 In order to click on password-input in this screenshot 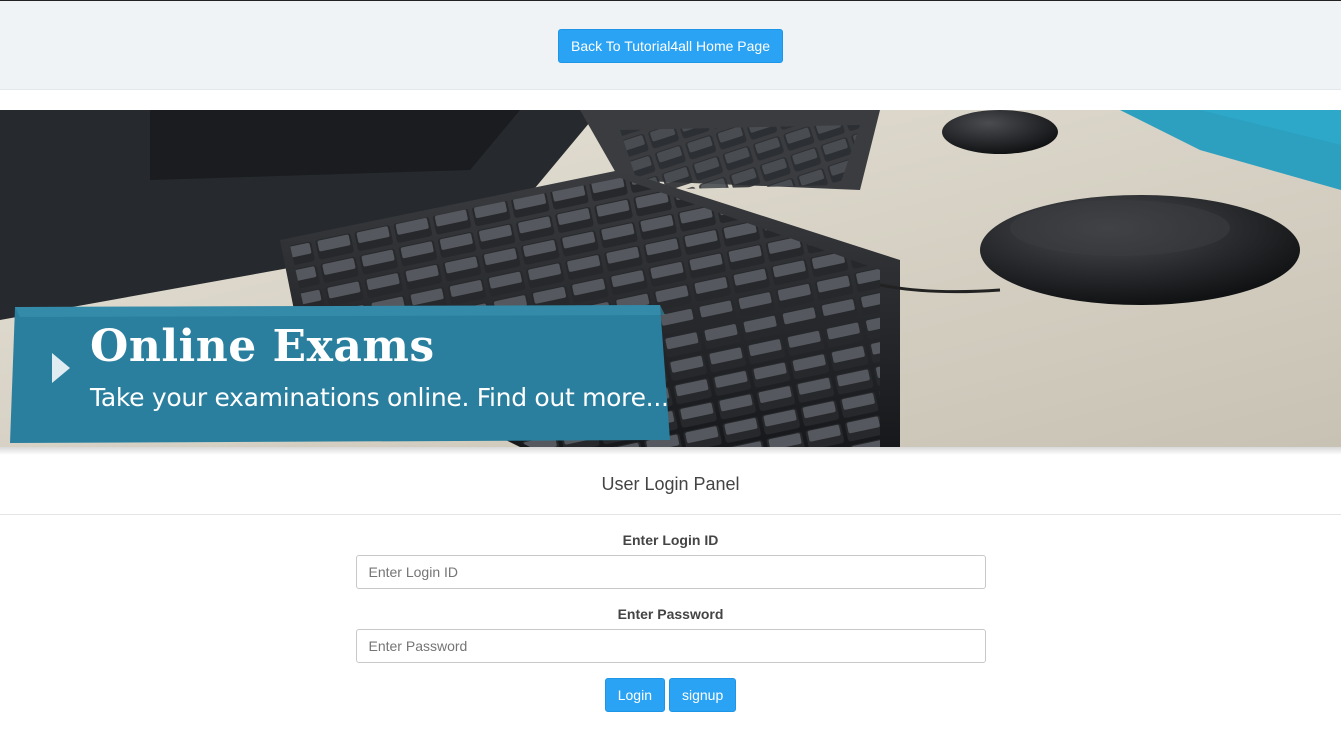, I will do `click(670, 646)`.